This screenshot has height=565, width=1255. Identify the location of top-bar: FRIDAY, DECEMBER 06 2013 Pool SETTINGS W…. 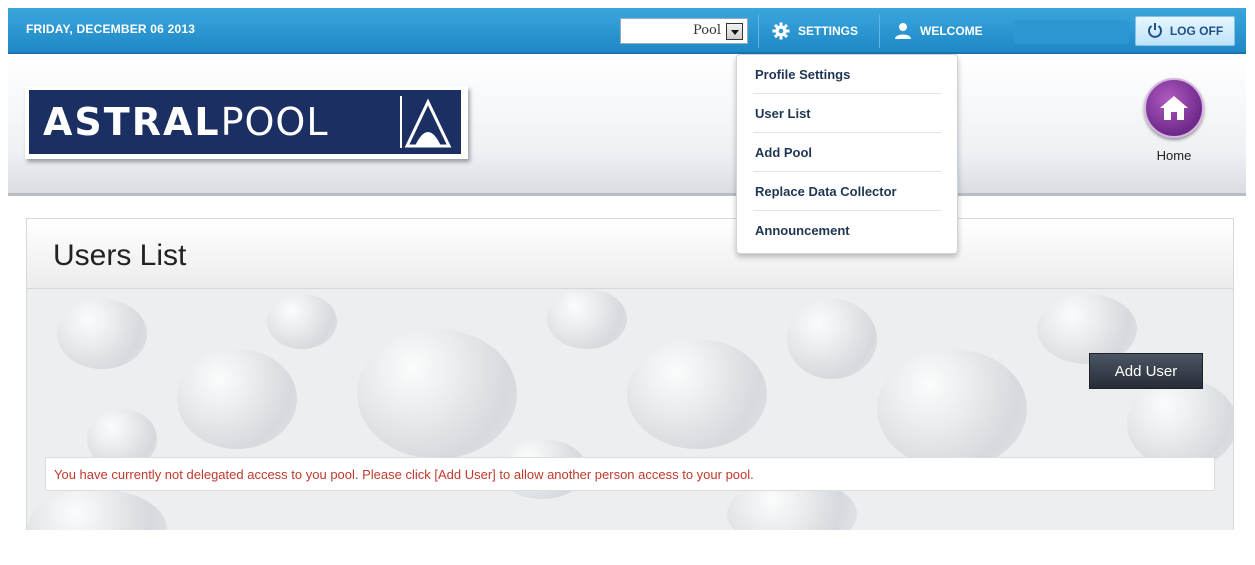
(627, 31).